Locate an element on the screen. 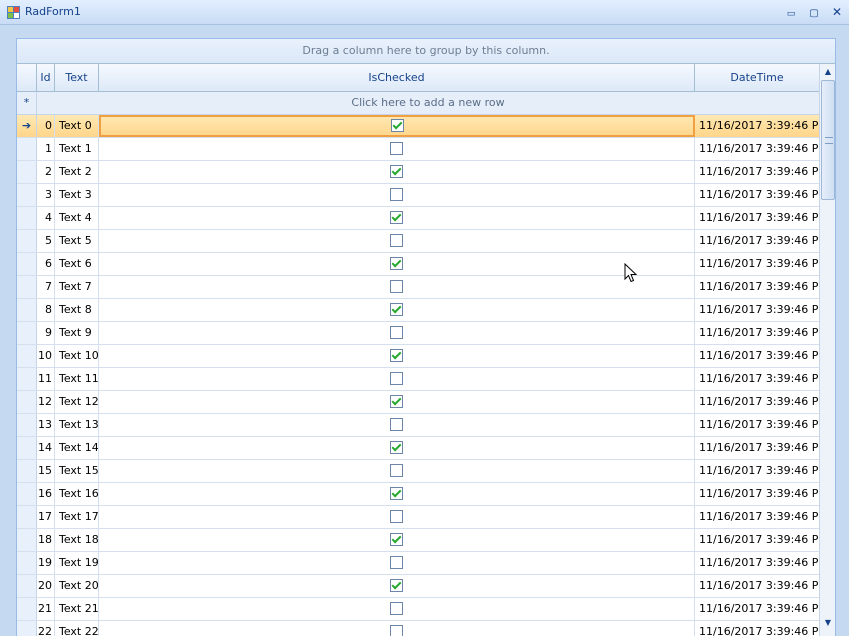 The width and height of the screenshot is (849, 636). table-row: 2Text 211/16/2017 3:39:46 PM is located at coordinates (418, 172).